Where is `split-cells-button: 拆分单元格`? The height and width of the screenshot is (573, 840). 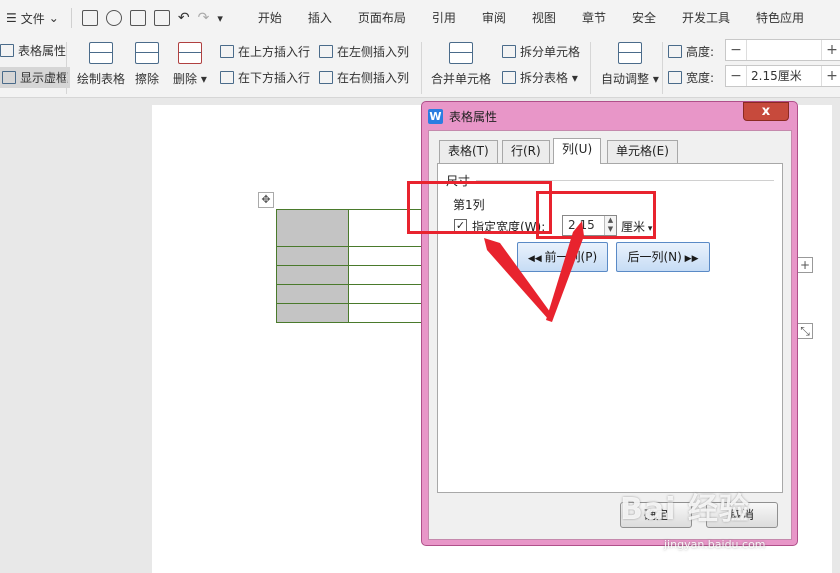 split-cells-button: 拆分单元格 is located at coordinates (541, 51).